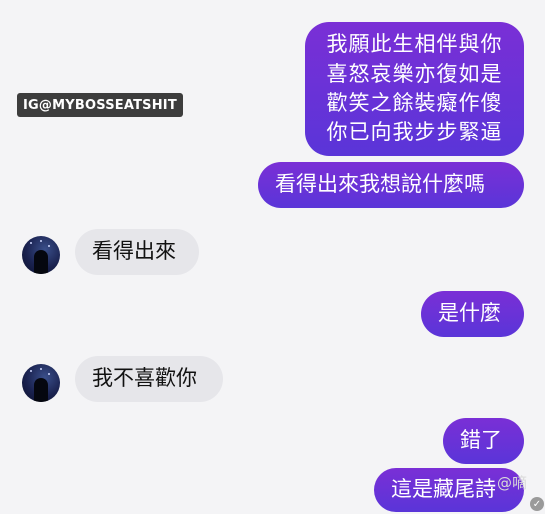 The width and height of the screenshot is (545, 514). What do you see at coordinates (537, 504) in the screenshot?
I see `check-icon: ✓` at bounding box center [537, 504].